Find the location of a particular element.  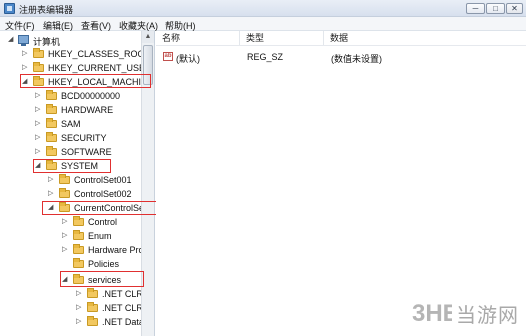

site-watermark: 3HE 当游网 is located at coordinates (467, 311).